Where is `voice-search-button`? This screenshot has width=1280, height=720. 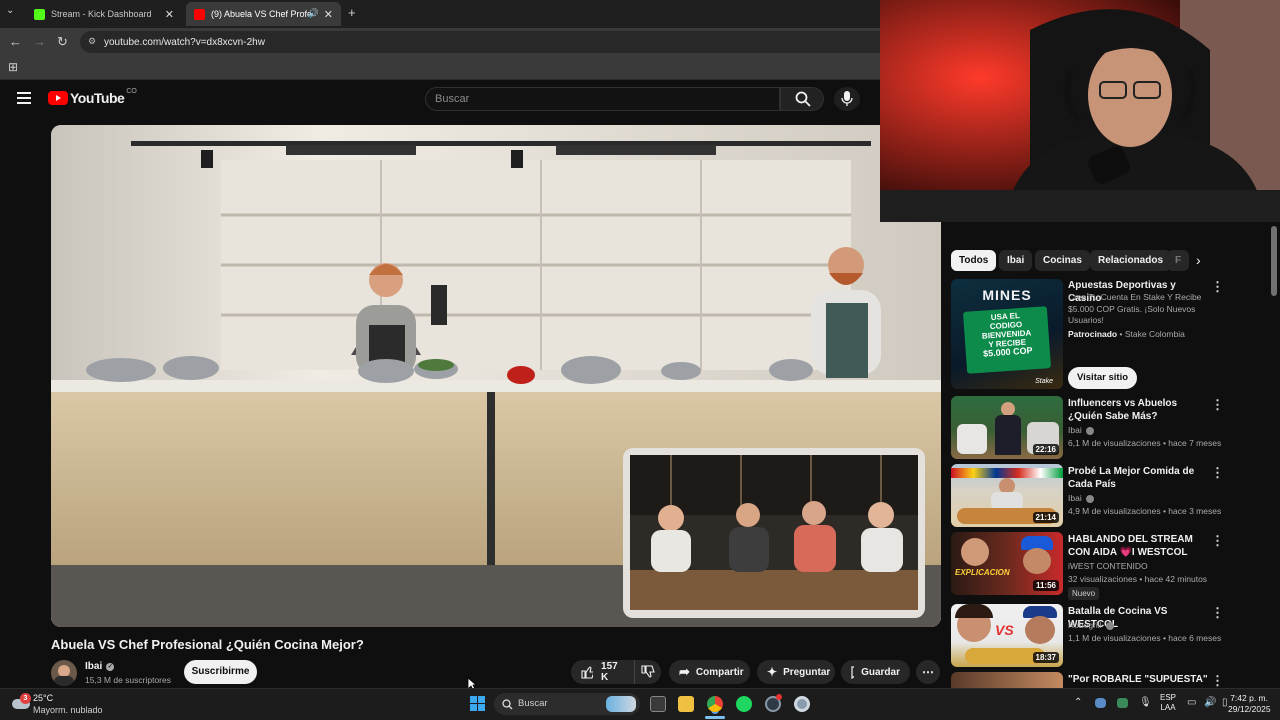 voice-search-button is located at coordinates (847, 99).